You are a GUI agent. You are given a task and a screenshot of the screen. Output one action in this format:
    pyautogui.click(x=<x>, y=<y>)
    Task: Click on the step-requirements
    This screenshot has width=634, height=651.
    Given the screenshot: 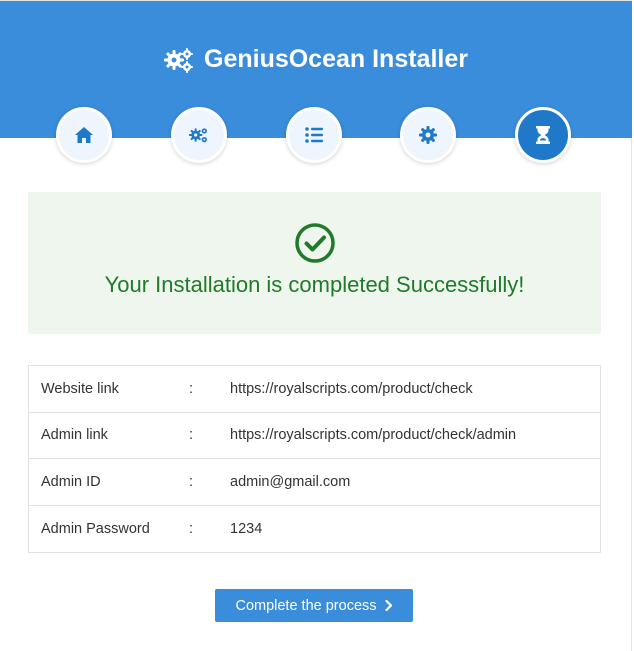 What is the action you would take?
    pyautogui.click(x=314, y=135)
    